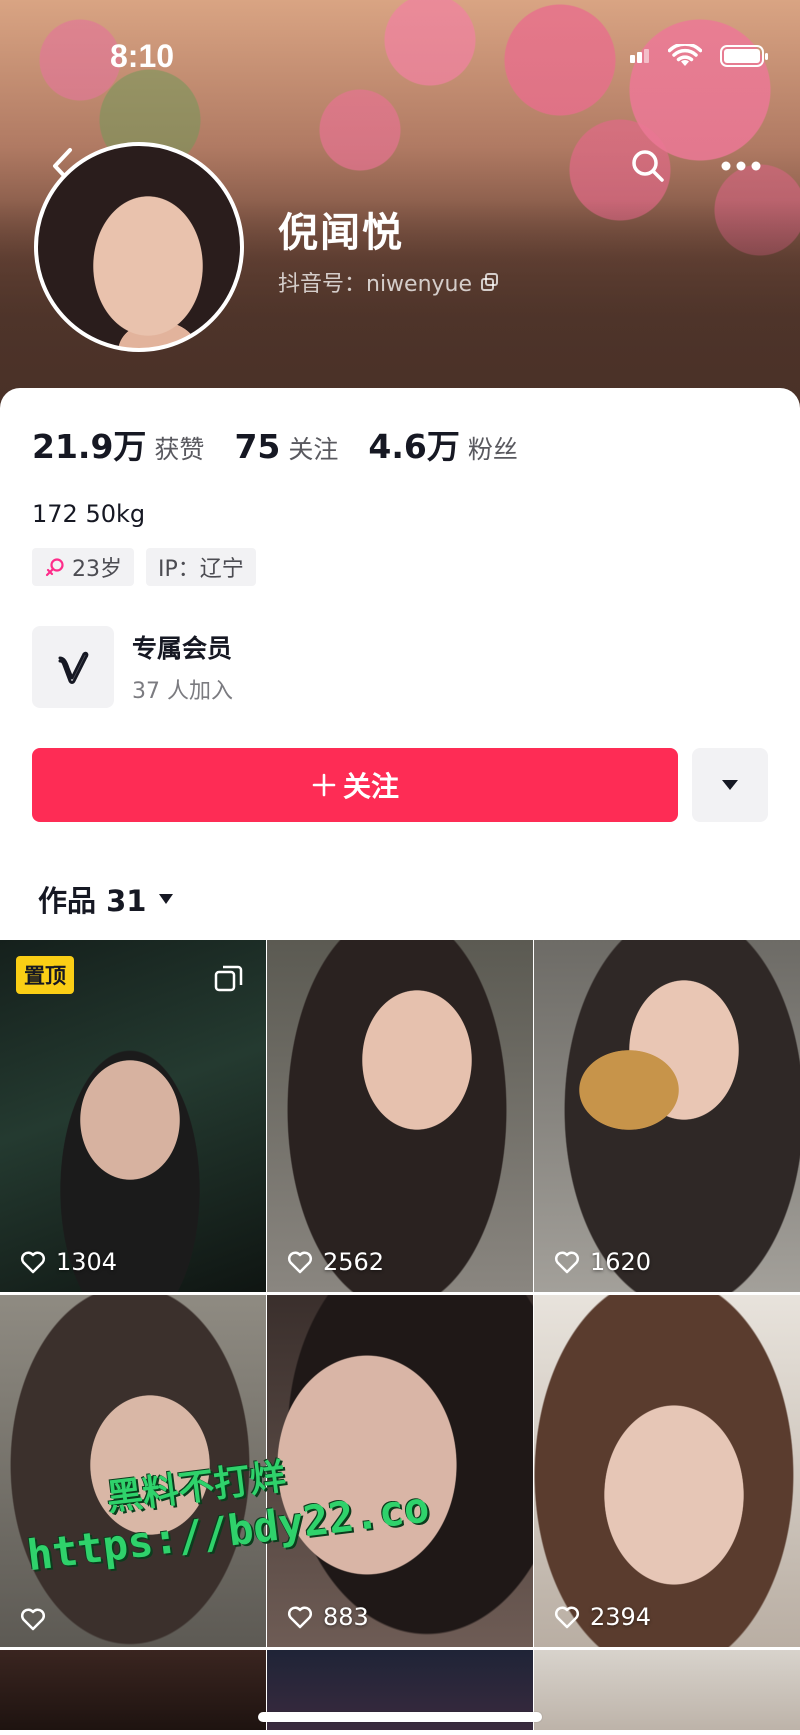 The width and height of the screenshot is (800, 1735). Describe the element at coordinates (400, 1717) in the screenshot. I see `home-indicator` at that location.